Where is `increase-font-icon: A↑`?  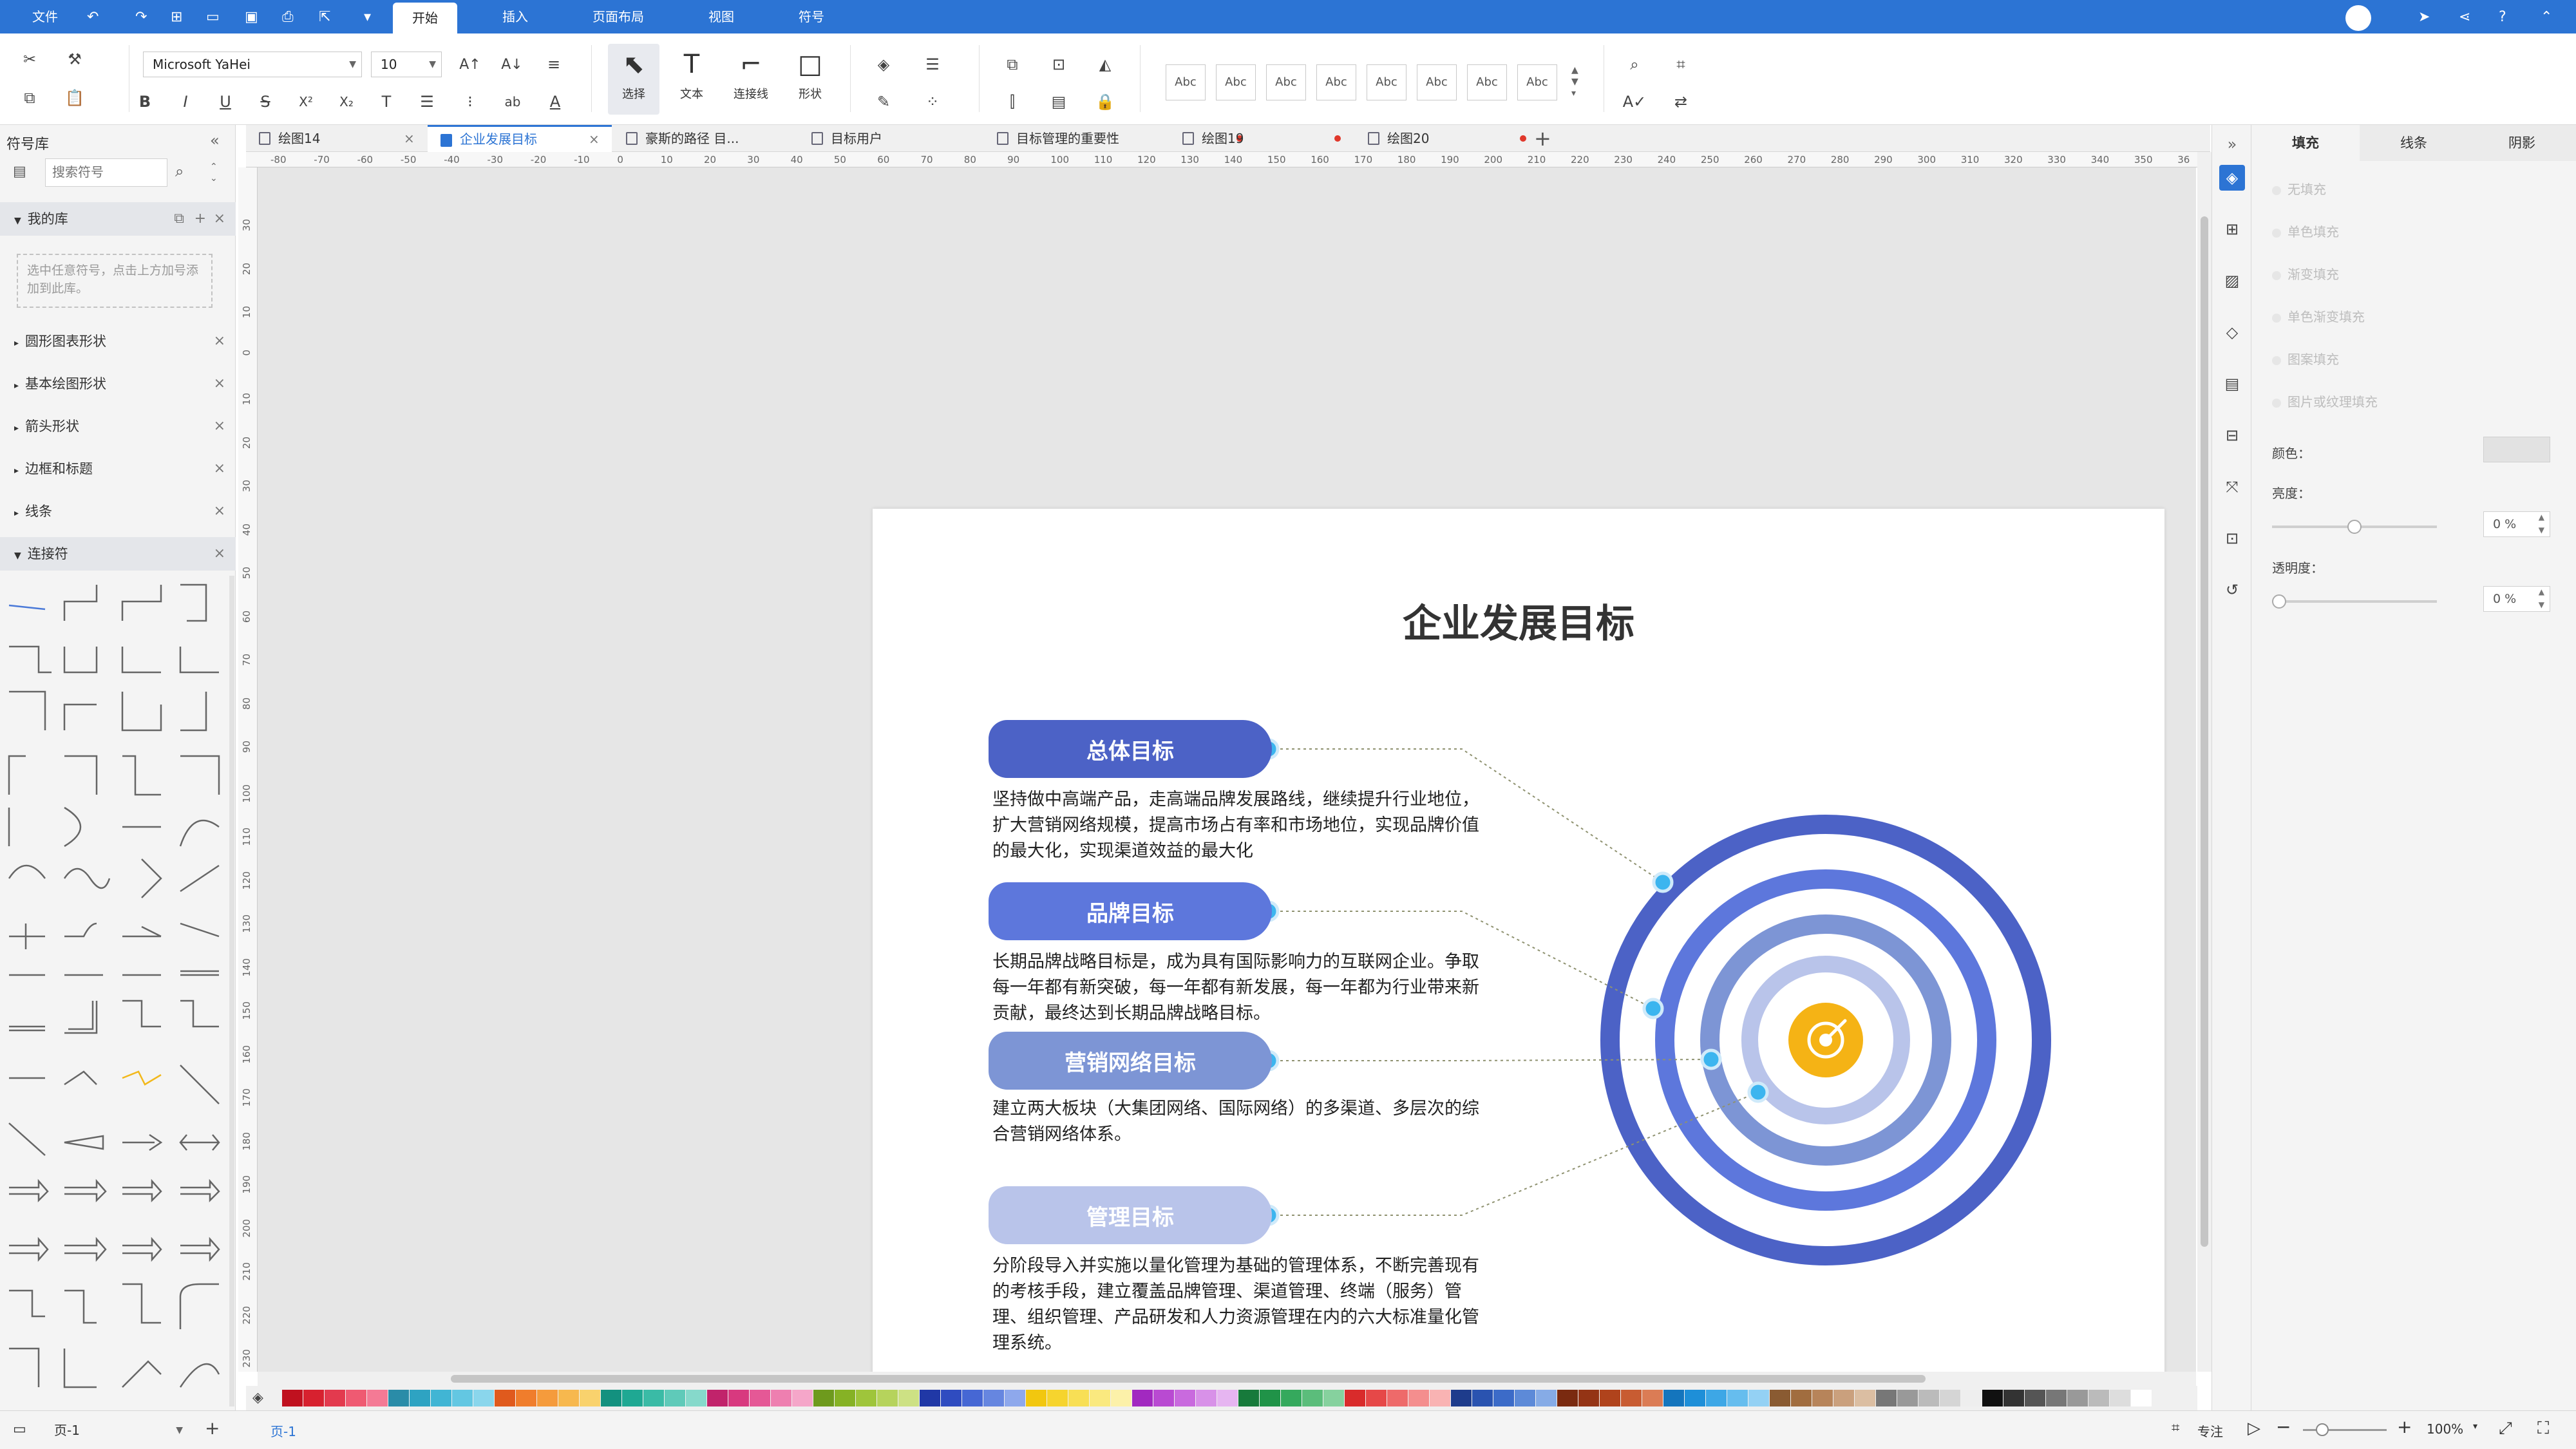
increase-font-icon: A↑ is located at coordinates (470, 64).